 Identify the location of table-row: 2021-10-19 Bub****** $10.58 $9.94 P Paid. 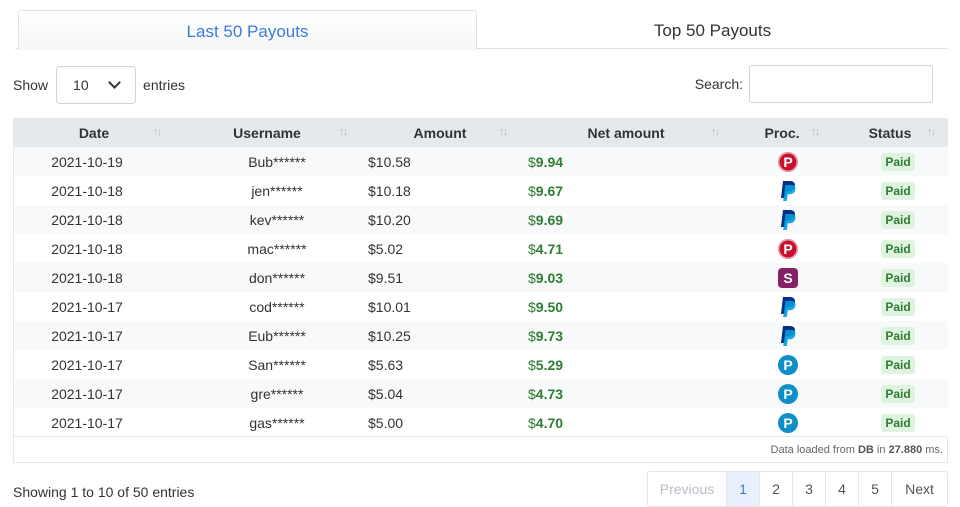
(481, 161).